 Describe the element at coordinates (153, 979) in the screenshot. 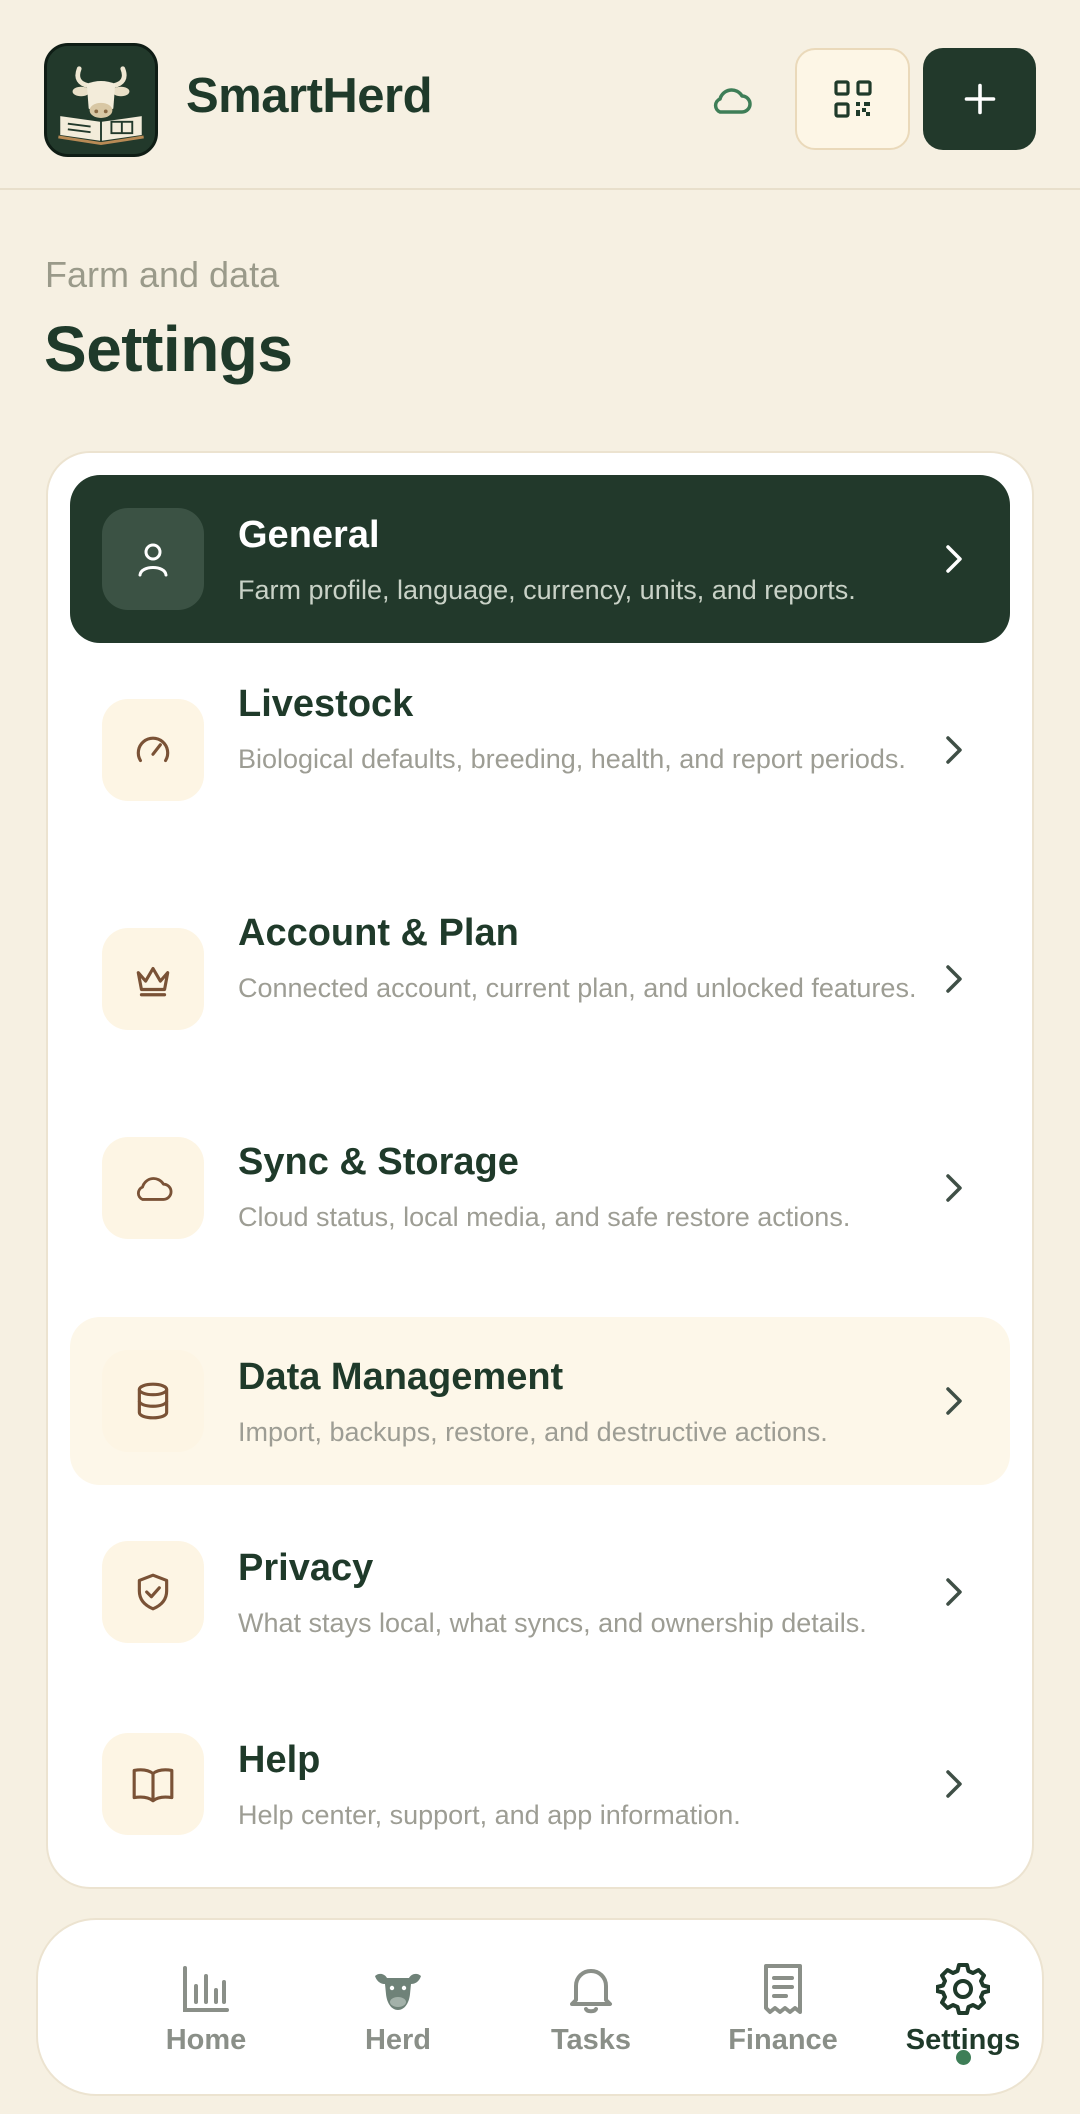

I see `crown-icon` at that location.